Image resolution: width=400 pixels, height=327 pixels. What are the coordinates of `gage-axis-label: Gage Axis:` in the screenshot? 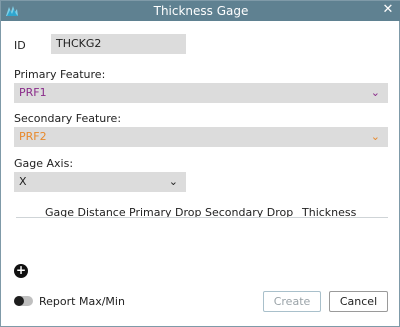 It's located at (44, 163).